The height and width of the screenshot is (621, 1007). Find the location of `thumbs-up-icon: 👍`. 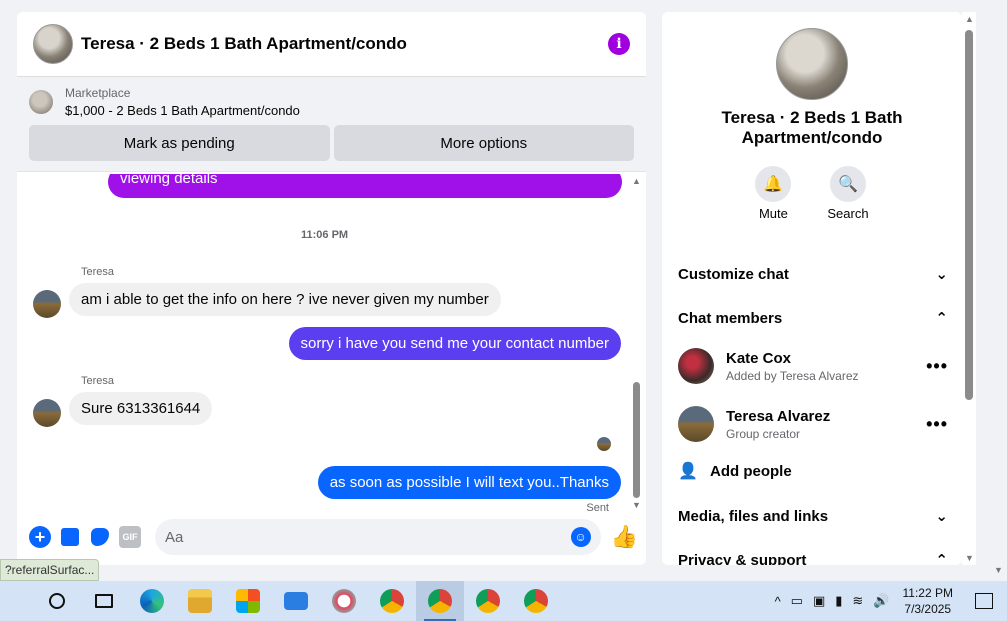

thumbs-up-icon: 👍 is located at coordinates (624, 537).